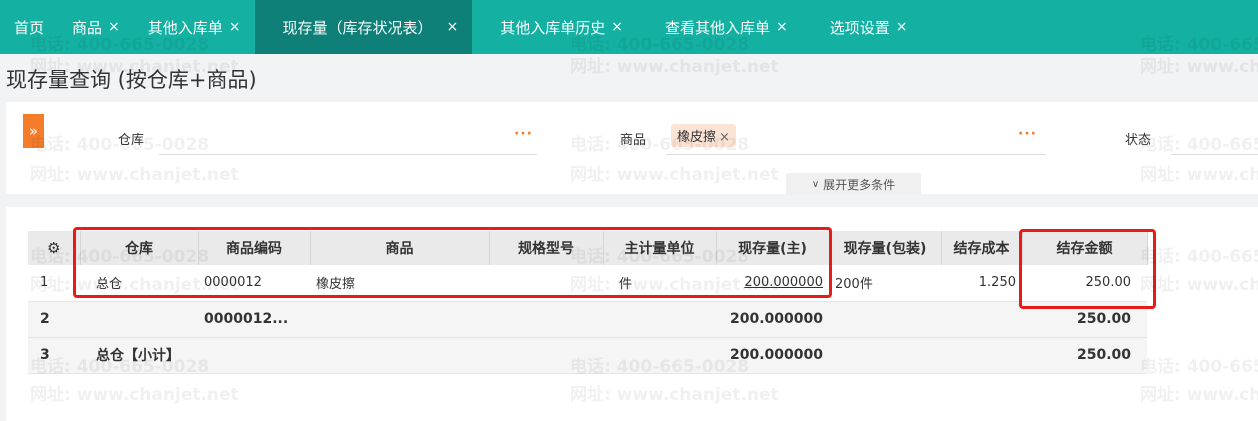  Describe the element at coordinates (982, 248) in the screenshot. I see `col-cost: 结存成本` at that location.